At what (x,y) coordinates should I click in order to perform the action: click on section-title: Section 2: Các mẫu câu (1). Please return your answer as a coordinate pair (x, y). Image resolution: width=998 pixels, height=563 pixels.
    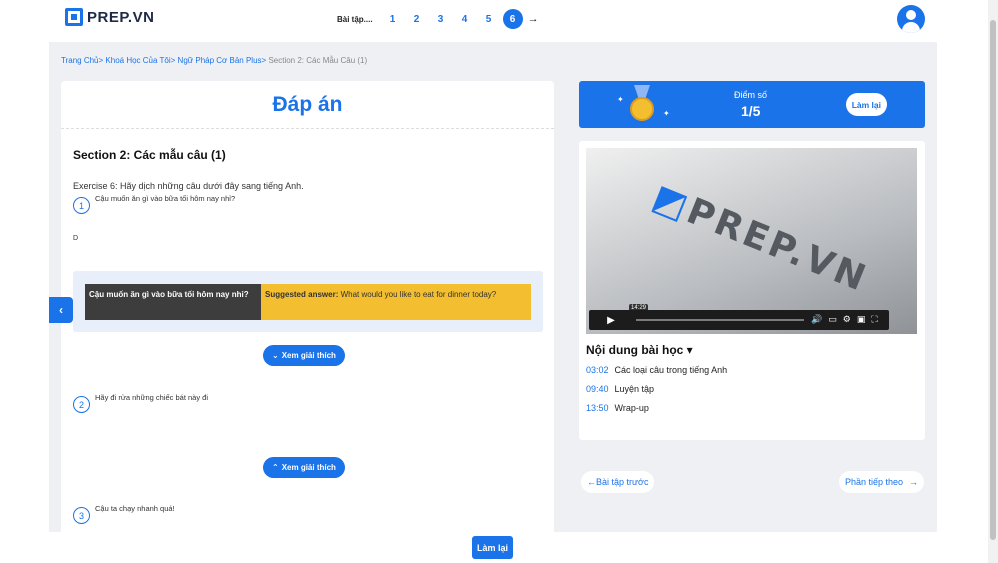
    Looking at the image, I should click on (149, 155).